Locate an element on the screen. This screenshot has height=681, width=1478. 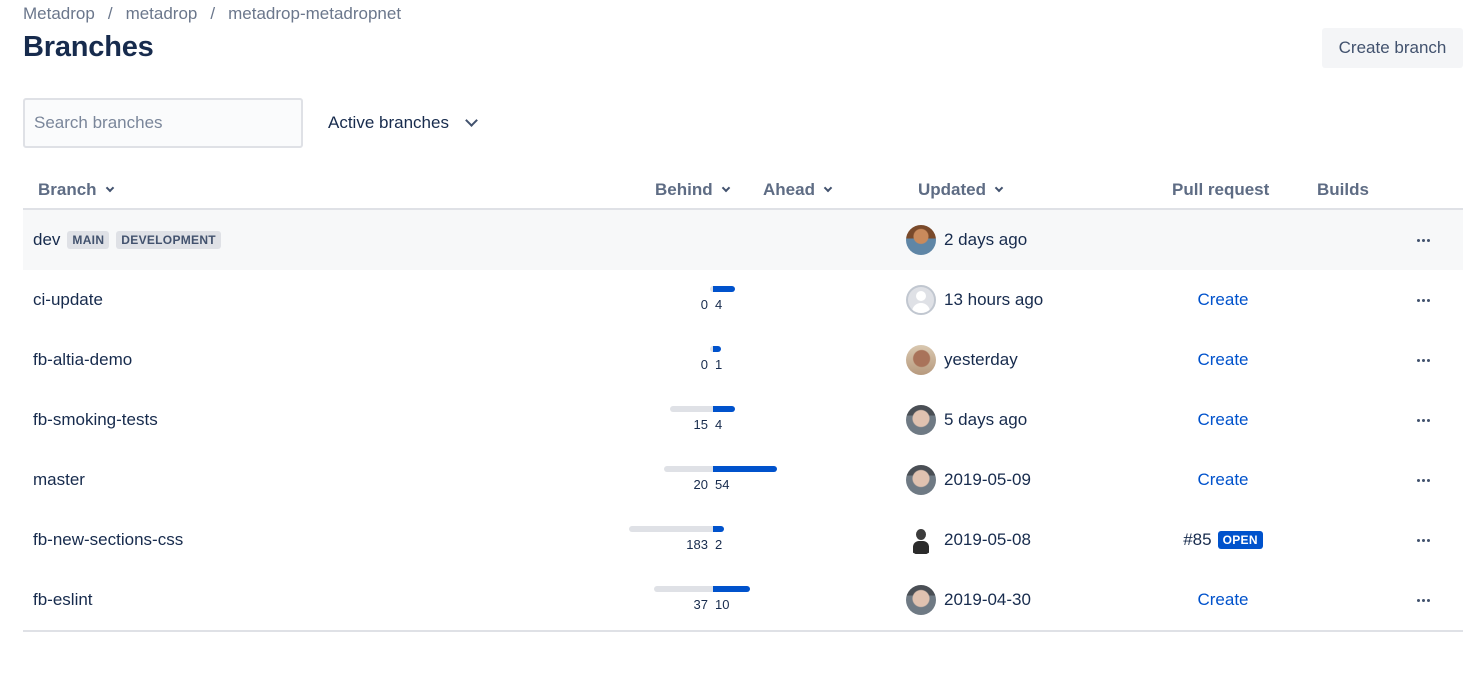
branch-name-link: master is located at coordinates (59, 480).